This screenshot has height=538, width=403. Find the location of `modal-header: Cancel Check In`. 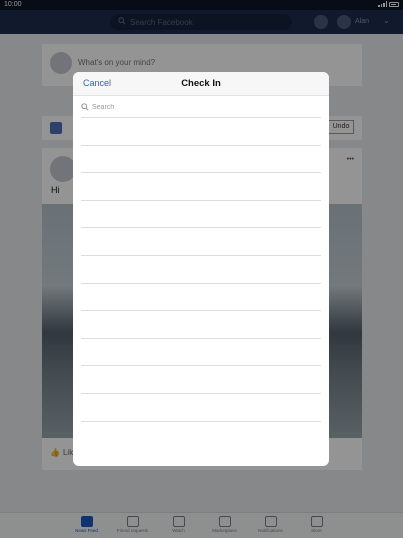

modal-header: Cancel Check In is located at coordinates (201, 84).